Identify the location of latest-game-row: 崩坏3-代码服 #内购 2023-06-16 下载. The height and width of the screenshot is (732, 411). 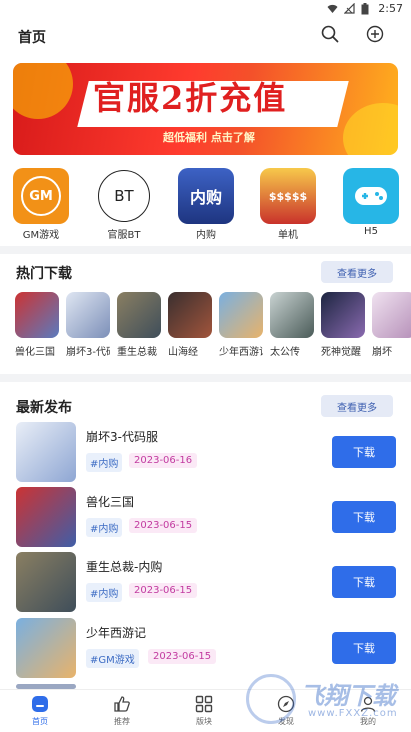
(206, 453).